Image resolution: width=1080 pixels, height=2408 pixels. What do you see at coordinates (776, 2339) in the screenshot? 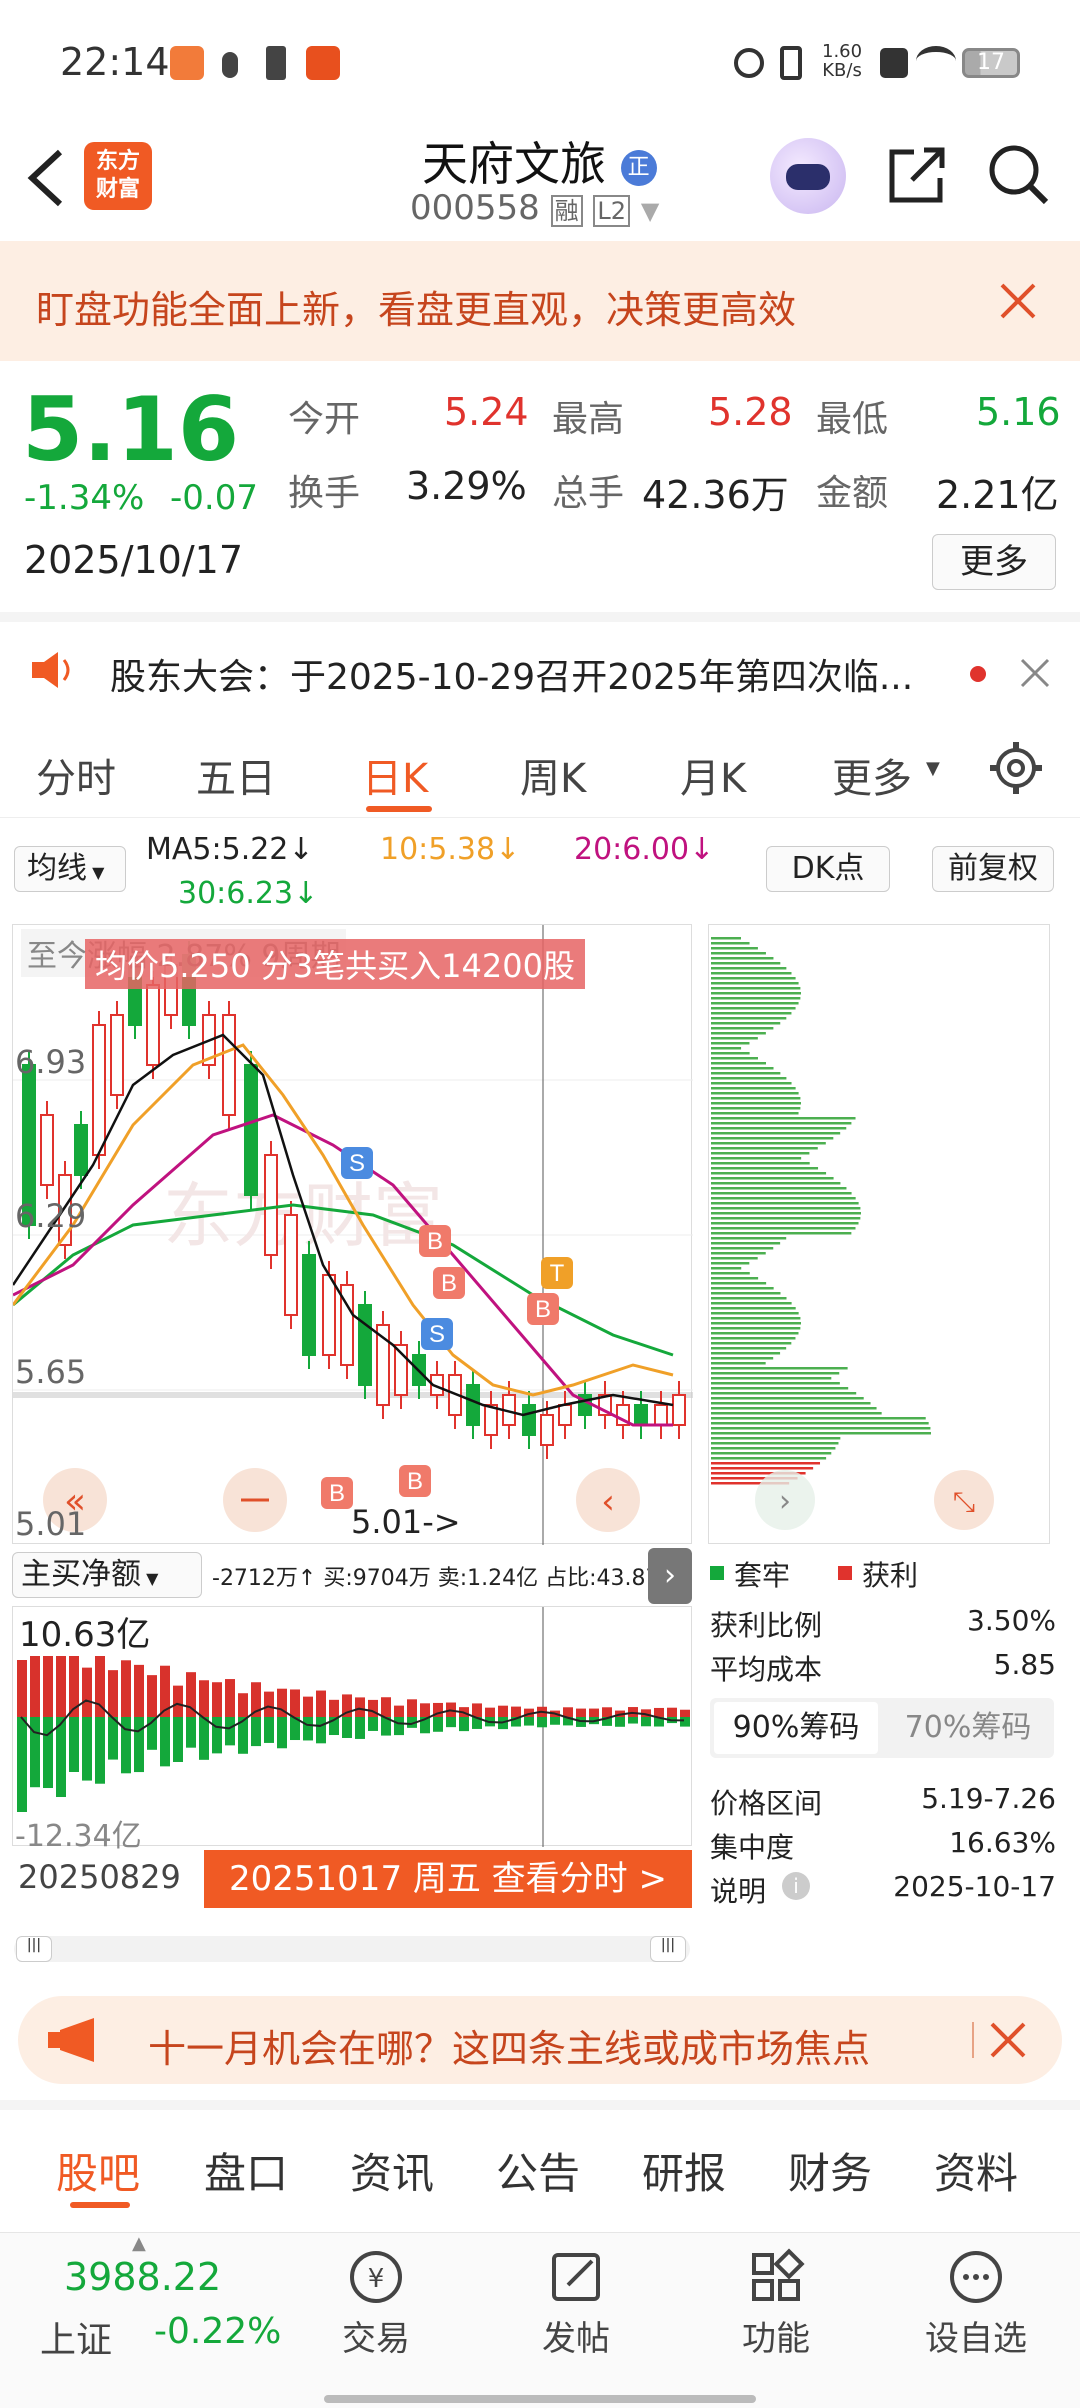
I see `nav-function-label: 功能` at bounding box center [776, 2339].